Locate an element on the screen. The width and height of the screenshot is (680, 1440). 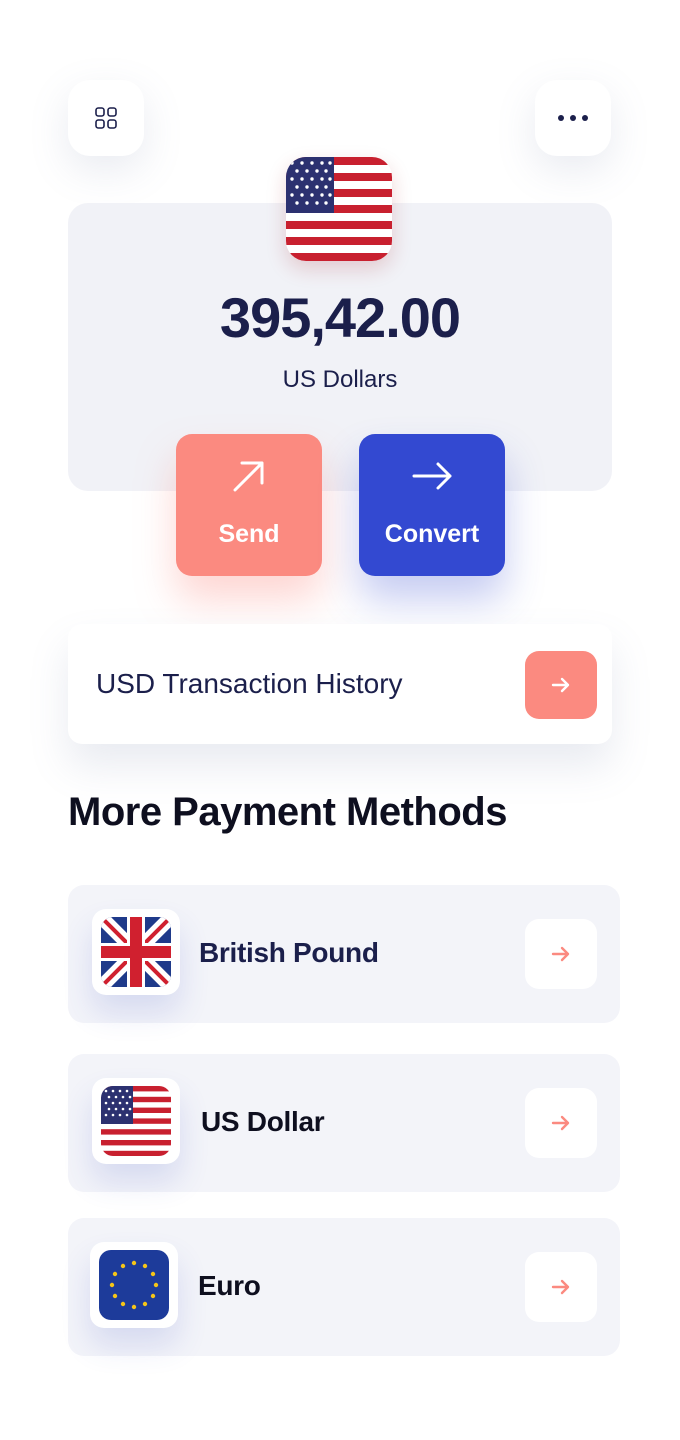
eu-flag-icon is located at coordinates (134, 1285).